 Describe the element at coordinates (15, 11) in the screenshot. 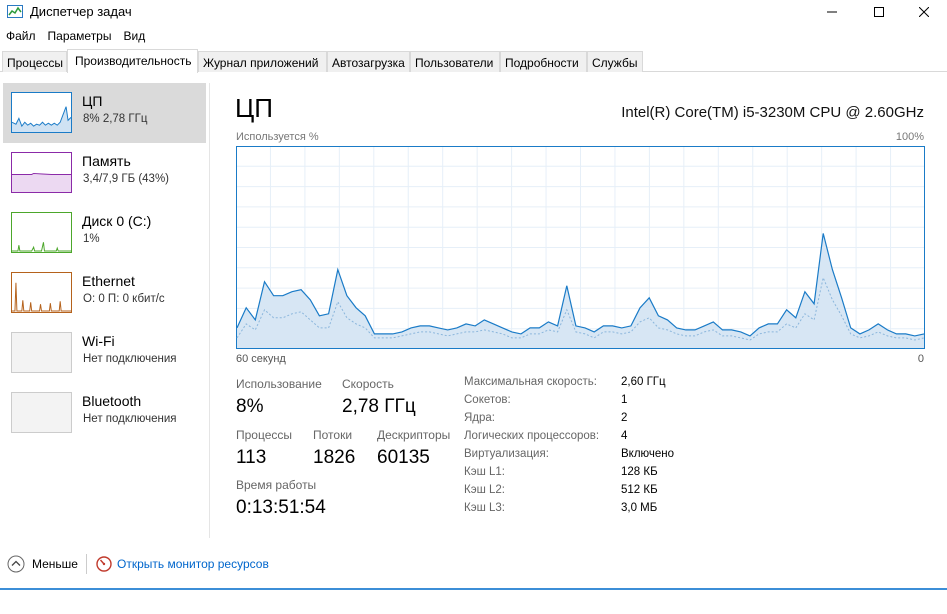

I see `task-manager-app-icon` at that location.